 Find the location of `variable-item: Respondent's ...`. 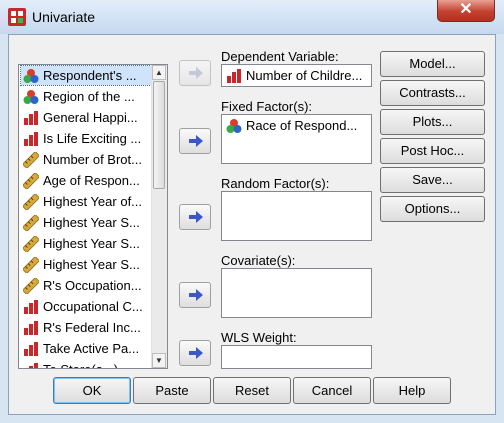

variable-item: Respondent's ... is located at coordinates (87, 75).